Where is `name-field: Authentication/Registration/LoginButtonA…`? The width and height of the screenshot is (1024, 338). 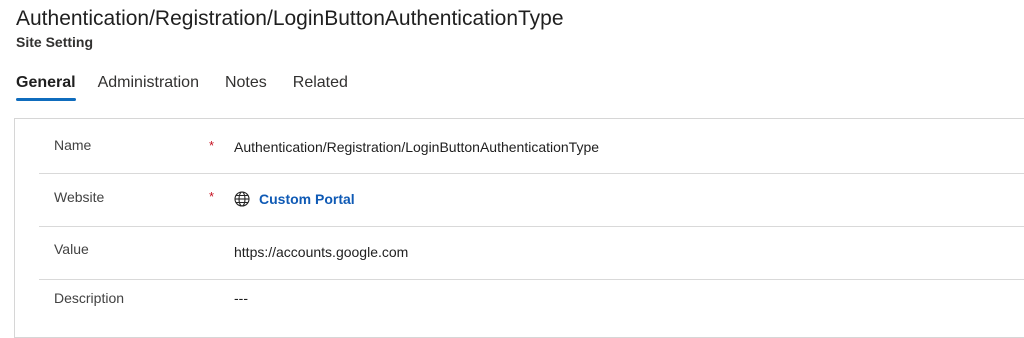
name-field: Authentication/Registration/LoginButtonA… is located at coordinates (416, 147).